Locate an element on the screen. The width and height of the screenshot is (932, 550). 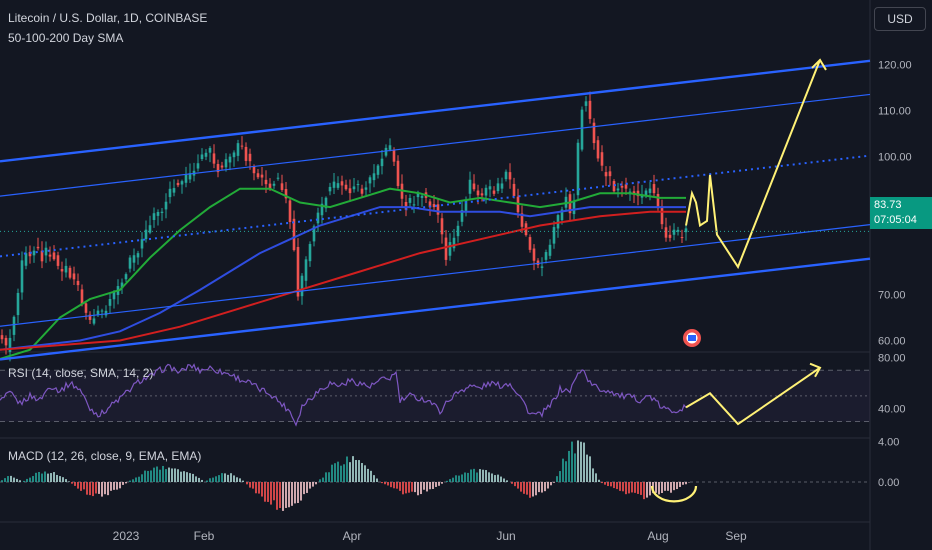
currency-button: USD is located at coordinates (900, 19).